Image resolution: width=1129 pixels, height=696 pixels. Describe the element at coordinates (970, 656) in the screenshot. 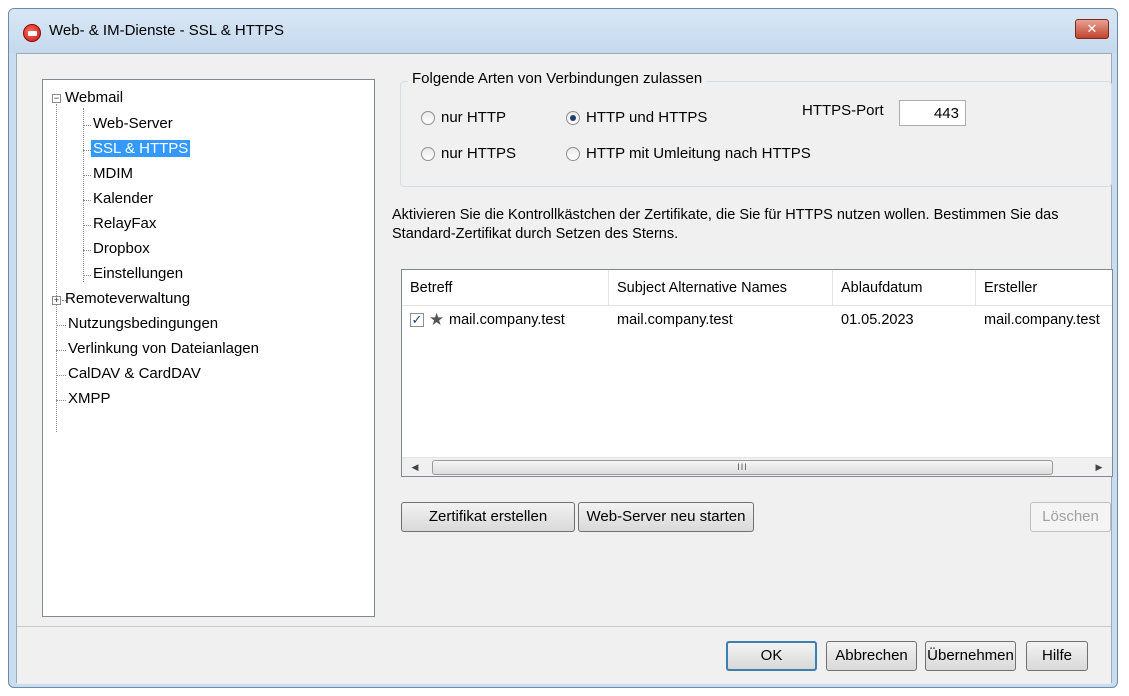

I see `apply-button: Übernehmen` at that location.